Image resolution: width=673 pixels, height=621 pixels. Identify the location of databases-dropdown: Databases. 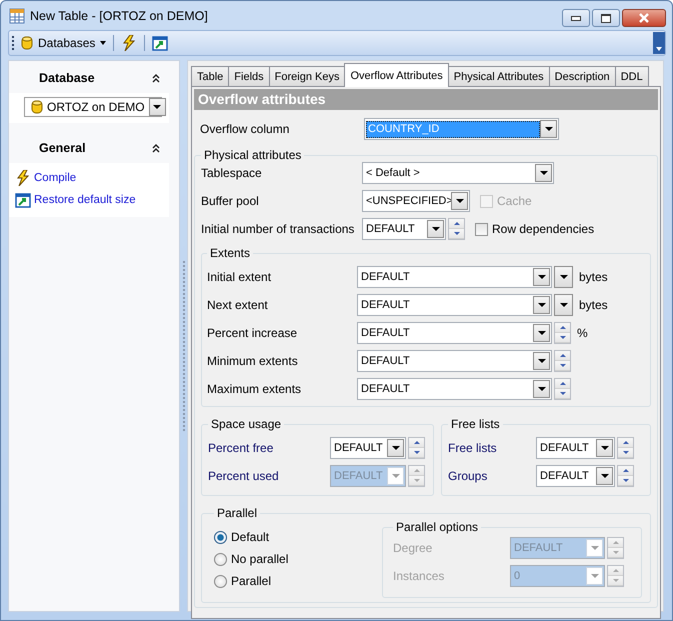
(64, 43).